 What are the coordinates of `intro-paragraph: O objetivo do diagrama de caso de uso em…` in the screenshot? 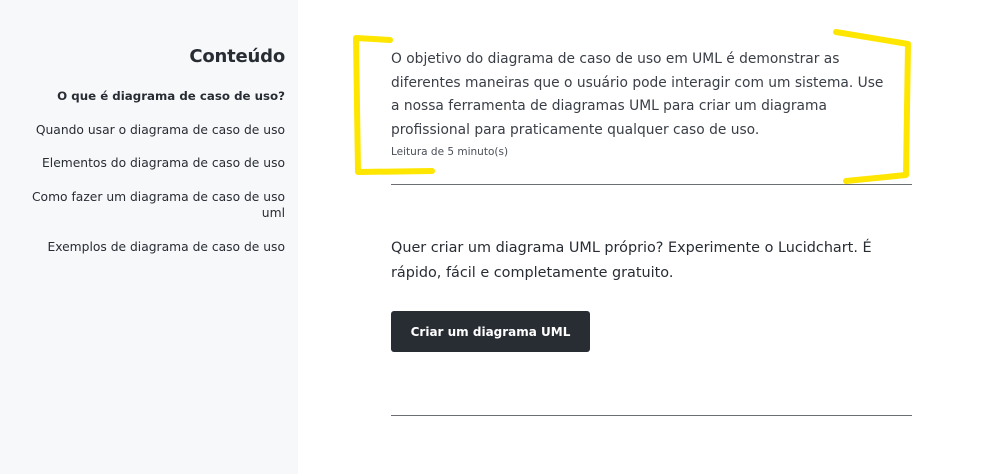 It's located at (637, 94).